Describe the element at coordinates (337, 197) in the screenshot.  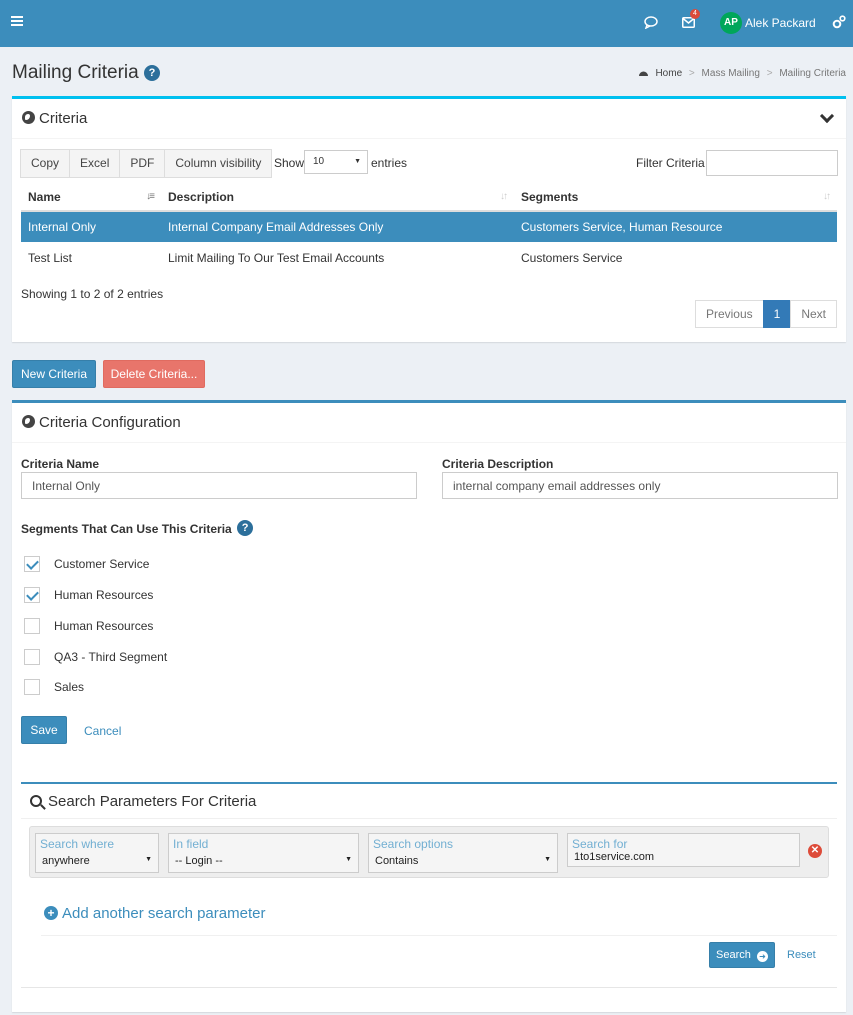
I see `column-header-description: Description ↓↑` at that location.